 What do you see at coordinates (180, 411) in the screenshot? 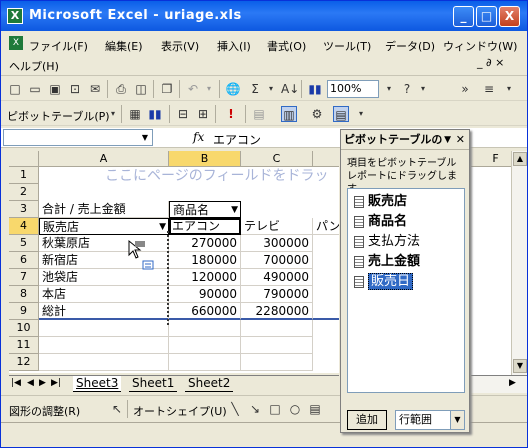
I see `autoshape-menu: オートシェイプ(U)` at bounding box center [180, 411].